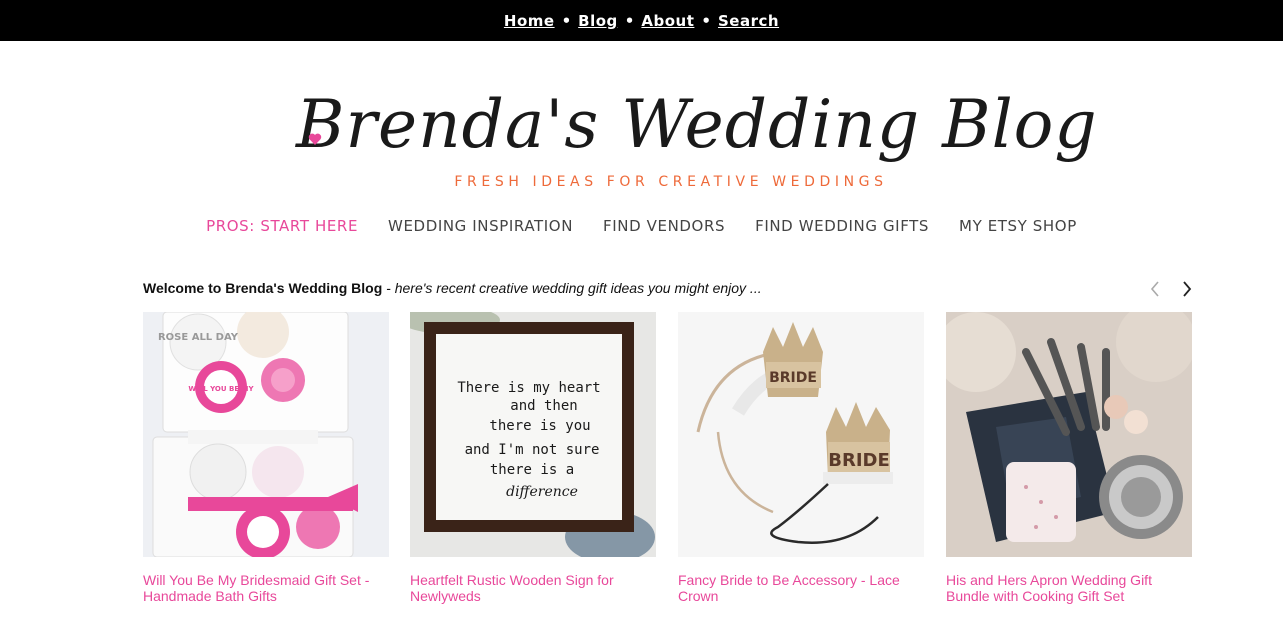 Image resolution: width=1283 pixels, height=631 pixels. Describe the element at coordinates (529, 21) in the screenshot. I see `top-nav-home-link: Home` at that location.